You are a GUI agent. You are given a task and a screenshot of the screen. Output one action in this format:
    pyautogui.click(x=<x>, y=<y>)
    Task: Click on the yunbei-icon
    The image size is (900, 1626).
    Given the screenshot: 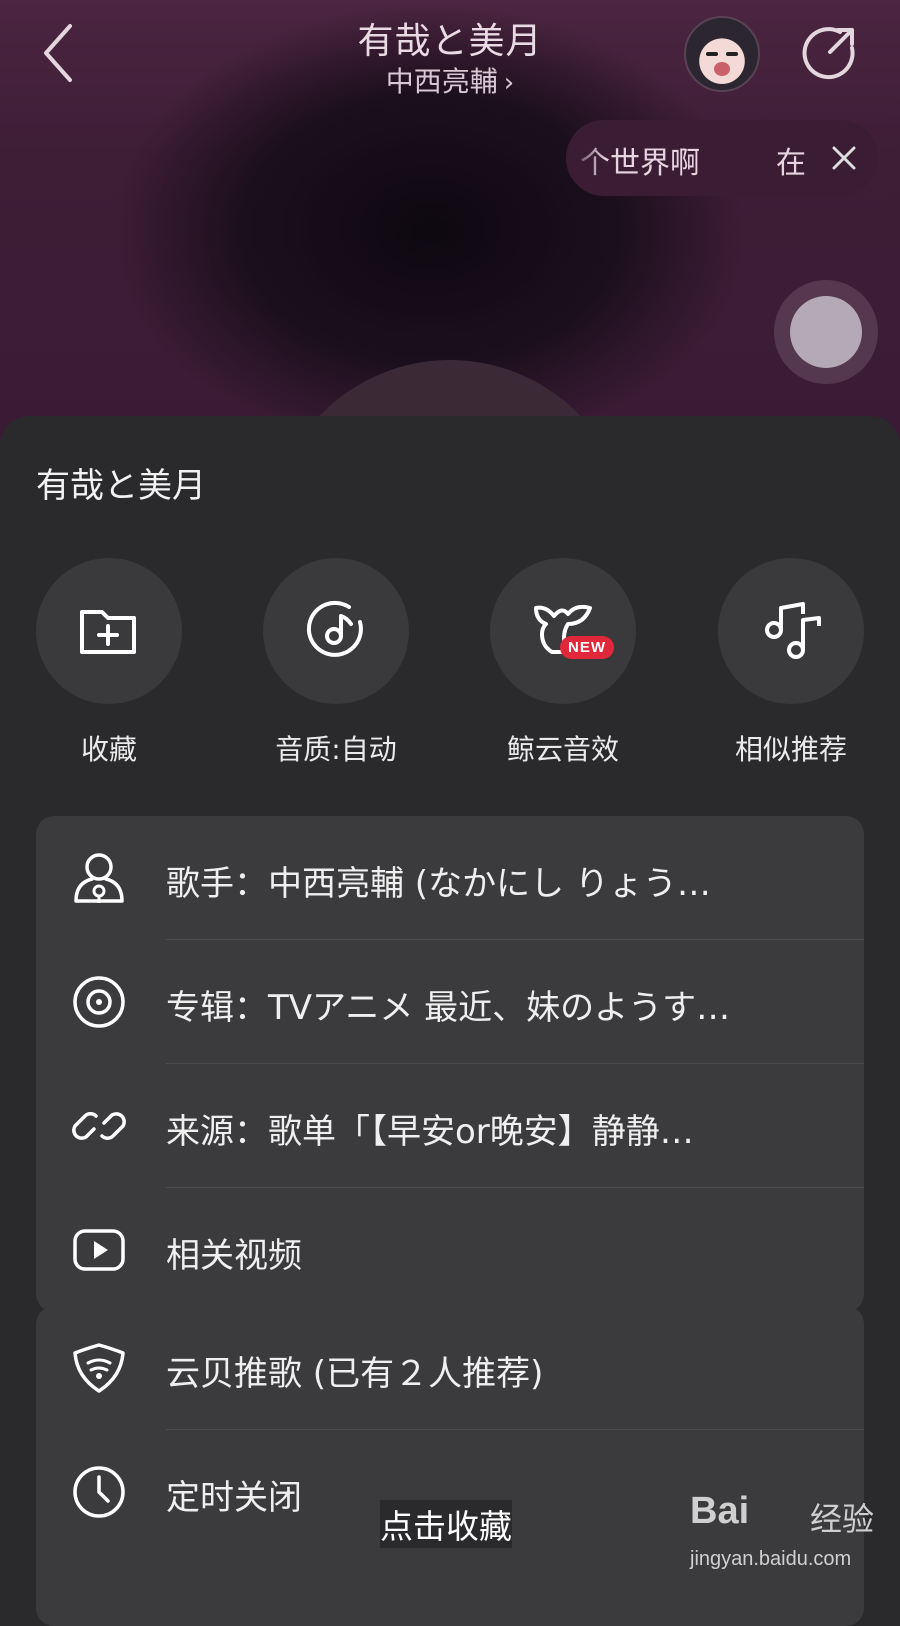 What is the action you would take?
    pyautogui.click(x=99, y=1368)
    